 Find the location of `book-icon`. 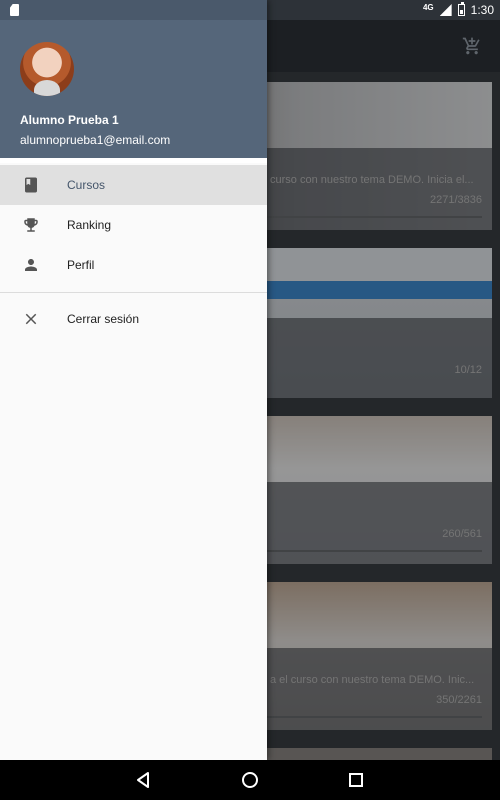

book-icon is located at coordinates (31, 185).